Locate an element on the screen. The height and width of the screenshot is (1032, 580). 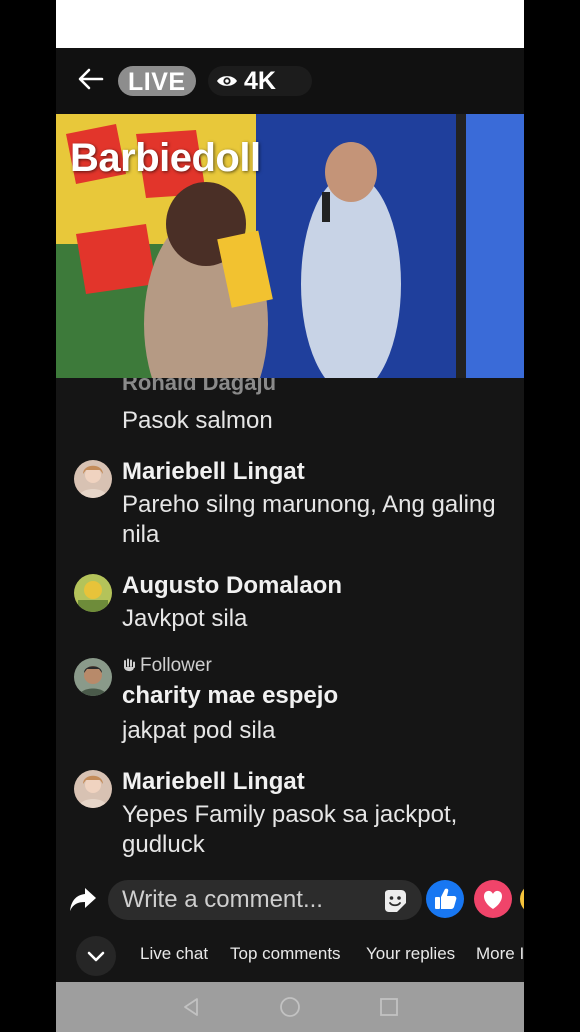
recents-nav-icon is located at coordinates (389, 1007).